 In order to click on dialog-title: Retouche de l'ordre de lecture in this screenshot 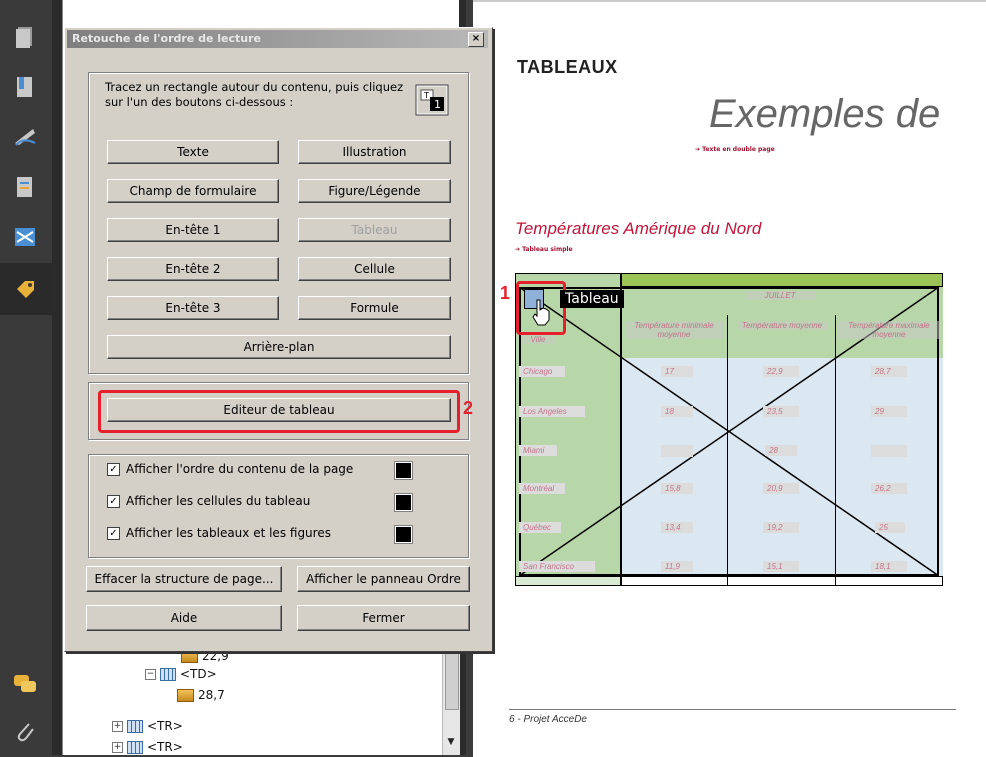, I will do `click(166, 38)`.